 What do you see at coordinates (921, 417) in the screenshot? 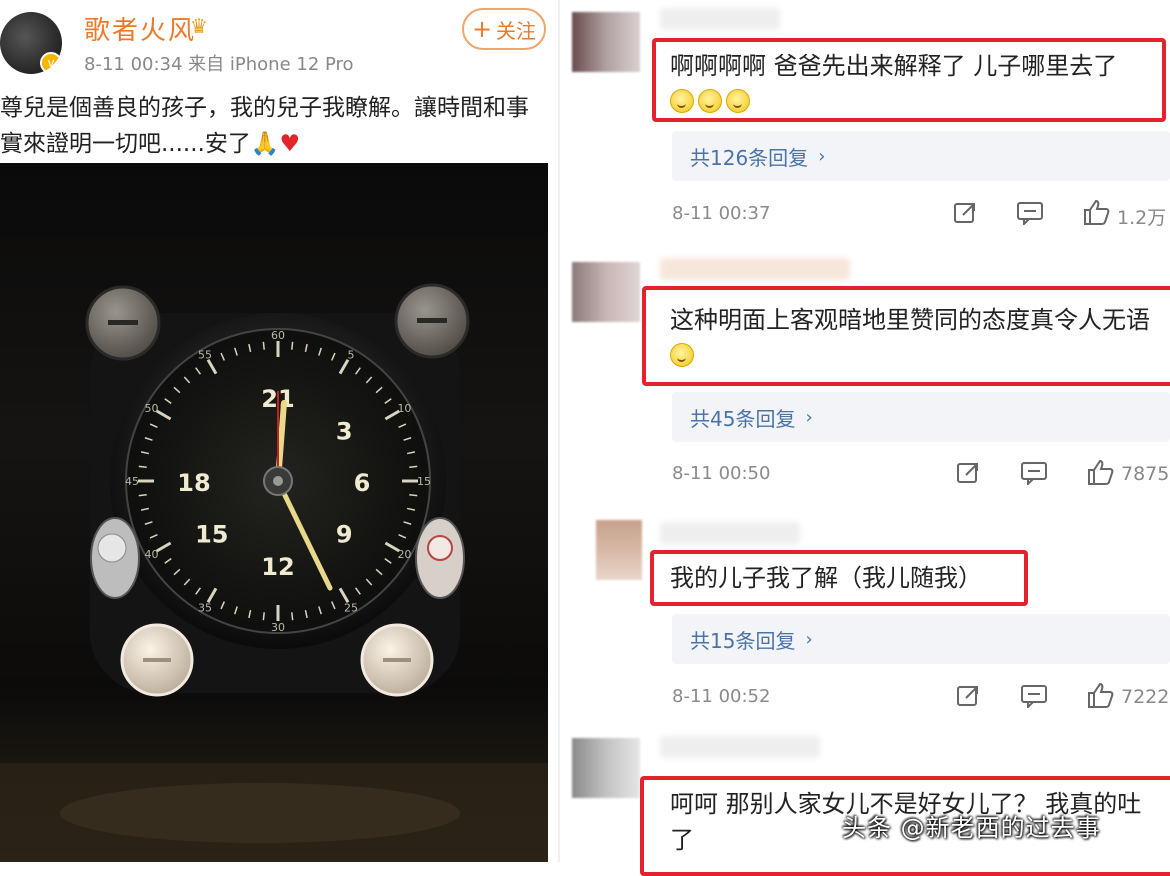
I see `view-replies-link: 共45条回复 ›` at bounding box center [921, 417].